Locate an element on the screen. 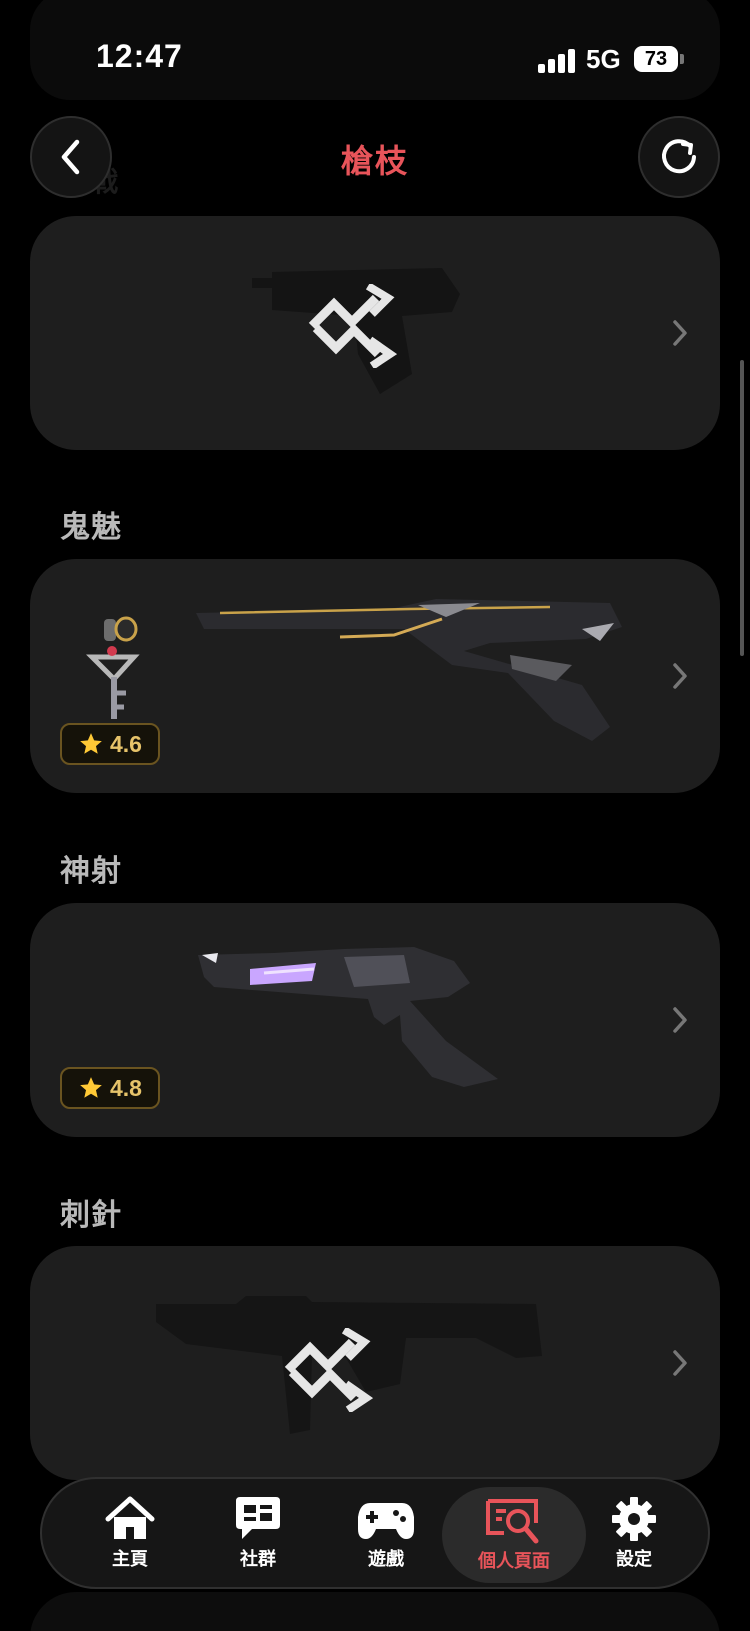  tab-bar: 主頁 社群 遊戲 個人頁面 設定 is located at coordinates (375, 1533).